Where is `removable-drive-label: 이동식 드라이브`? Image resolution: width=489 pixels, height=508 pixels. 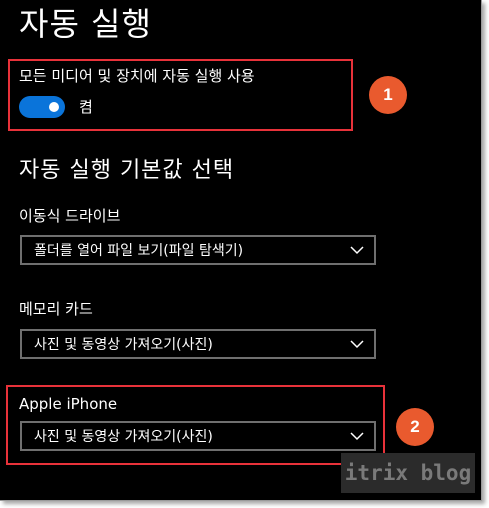 removable-drive-label: 이동식 드라이브 is located at coordinates (70, 216).